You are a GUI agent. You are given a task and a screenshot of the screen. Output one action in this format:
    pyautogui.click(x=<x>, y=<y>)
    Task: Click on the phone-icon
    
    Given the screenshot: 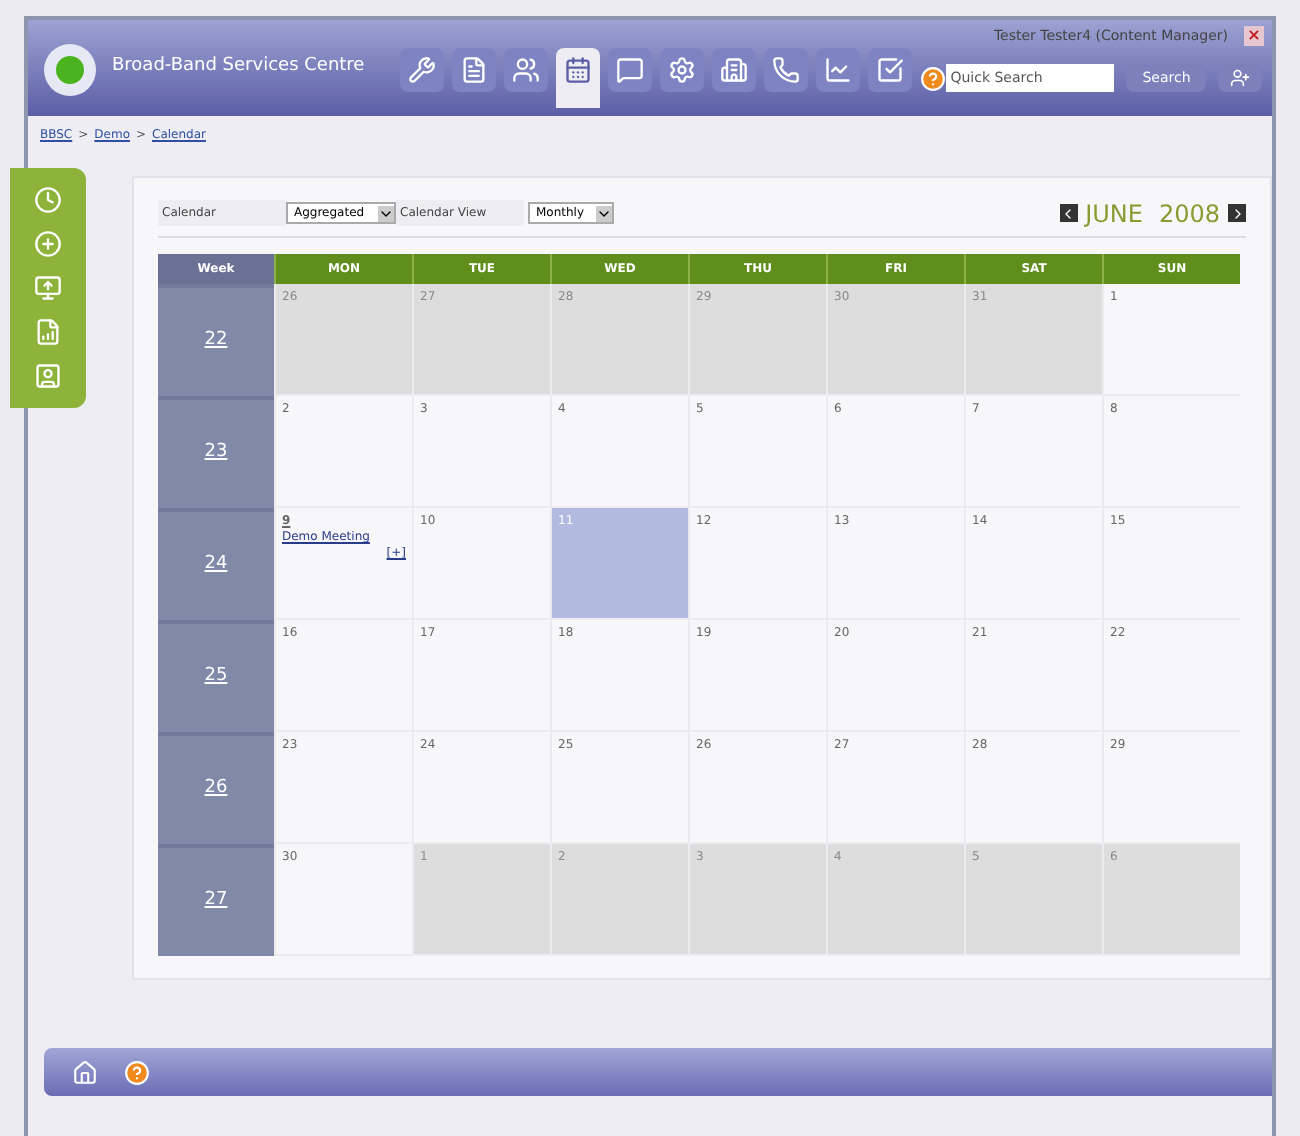 What is the action you would take?
    pyautogui.click(x=786, y=70)
    